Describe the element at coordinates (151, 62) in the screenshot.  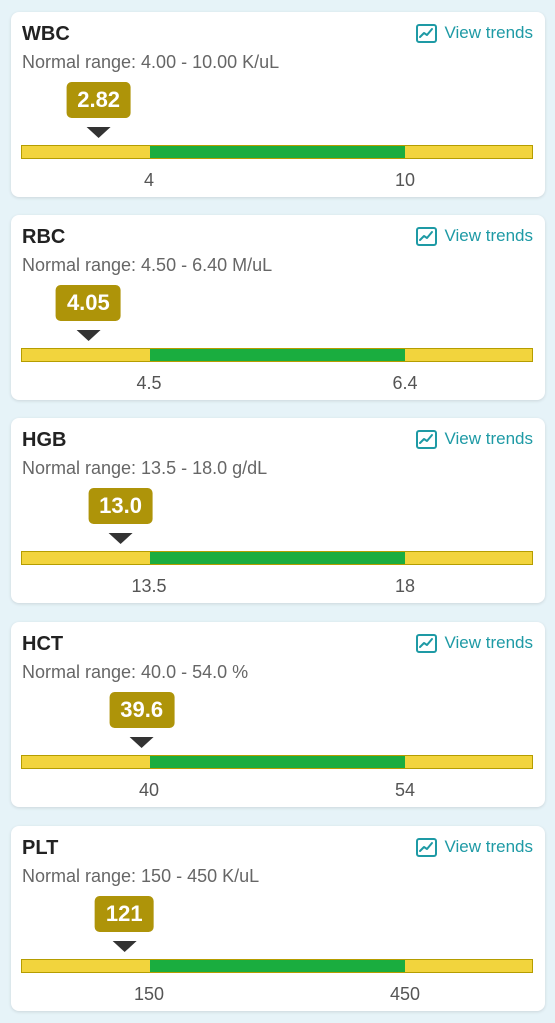
I see `normal-range-text: Normal range: 4.00 - 10.00 K/uL` at that location.